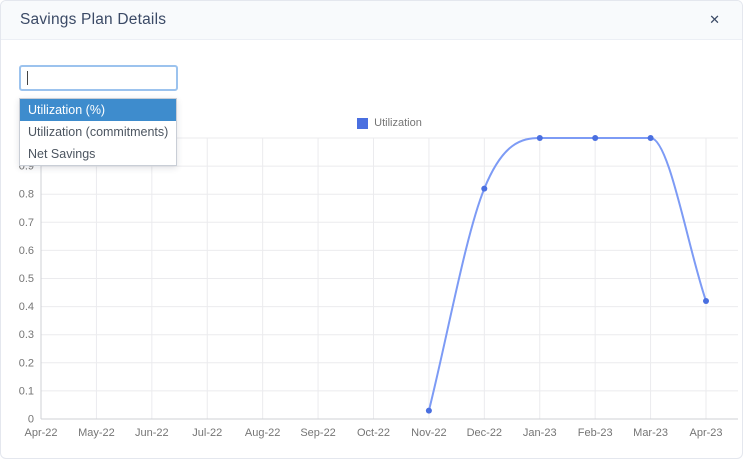 This screenshot has width=743, height=459. What do you see at coordinates (26, 251) in the screenshot?
I see `svg-text: 0.6` at bounding box center [26, 251].